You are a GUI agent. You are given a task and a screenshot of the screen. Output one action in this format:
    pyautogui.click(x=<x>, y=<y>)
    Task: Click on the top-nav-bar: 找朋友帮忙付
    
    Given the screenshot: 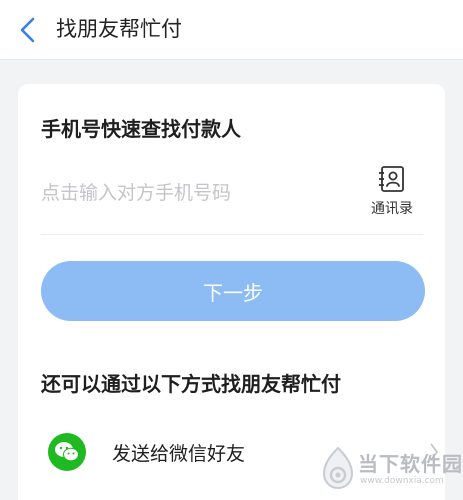 What is the action you would take?
    pyautogui.click(x=231, y=30)
    